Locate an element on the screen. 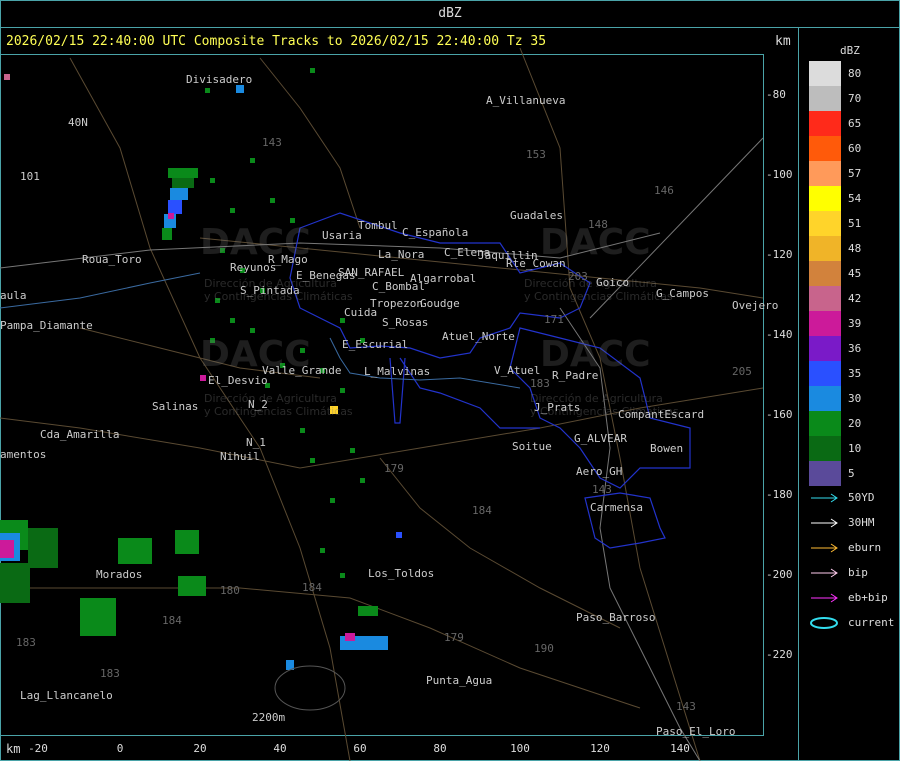 The height and width of the screenshot is (761, 900). place-label: 101 is located at coordinates (30, 176).